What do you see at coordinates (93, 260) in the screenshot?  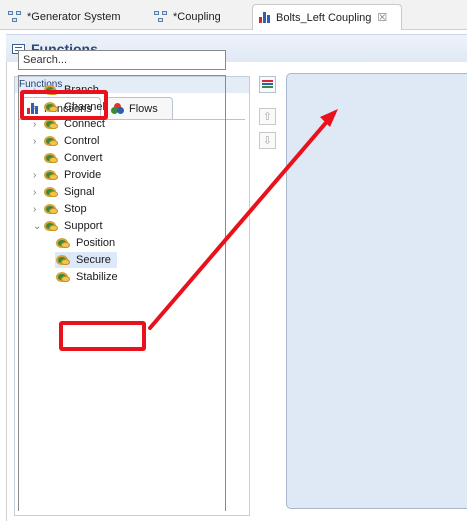 I see `tree-item-label: Secure` at bounding box center [93, 260].